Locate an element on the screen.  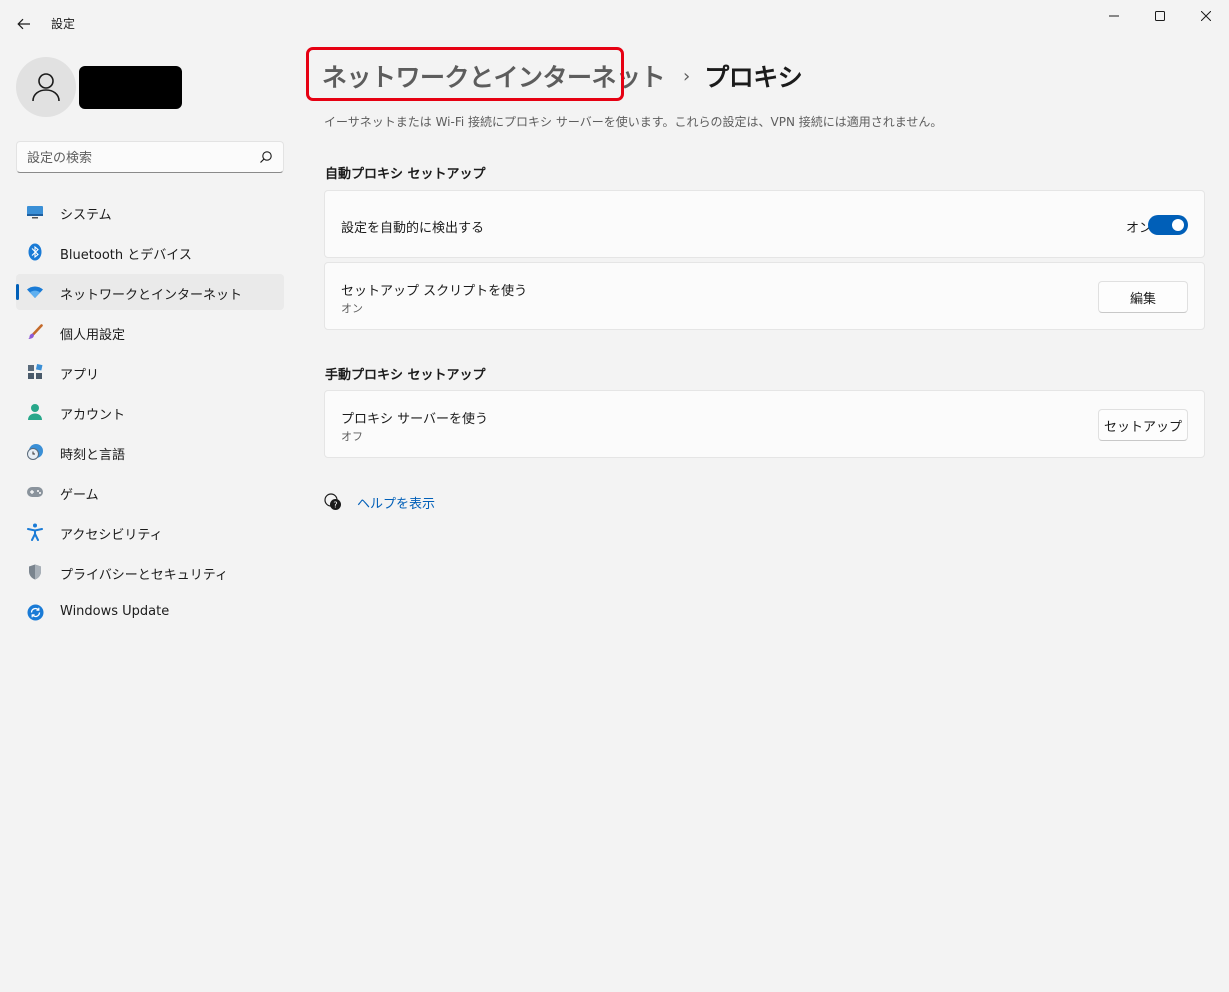
back-button is located at coordinates (24, 24).